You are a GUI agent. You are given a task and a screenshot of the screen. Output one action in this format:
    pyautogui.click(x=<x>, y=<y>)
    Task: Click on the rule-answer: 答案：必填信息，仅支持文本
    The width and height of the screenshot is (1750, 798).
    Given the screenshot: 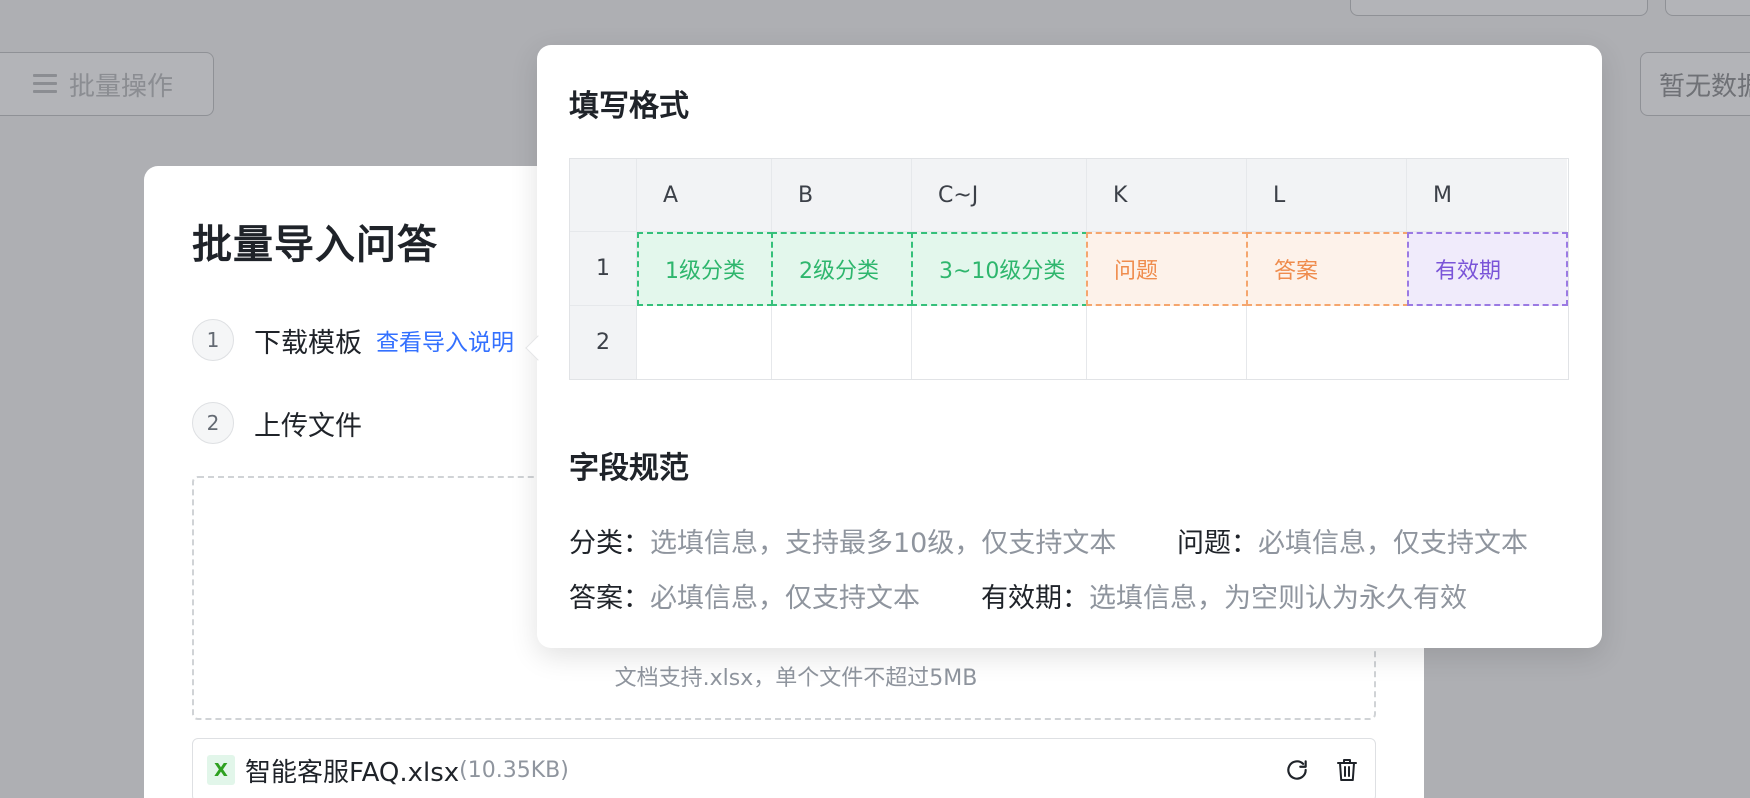 What is the action you would take?
    pyautogui.click(x=744, y=595)
    